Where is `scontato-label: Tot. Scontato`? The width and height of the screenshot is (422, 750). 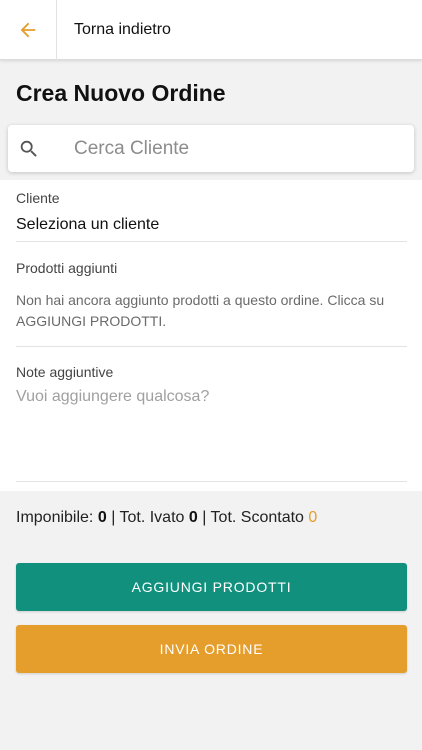
scontato-label: Tot. Scontato is located at coordinates (257, 517).